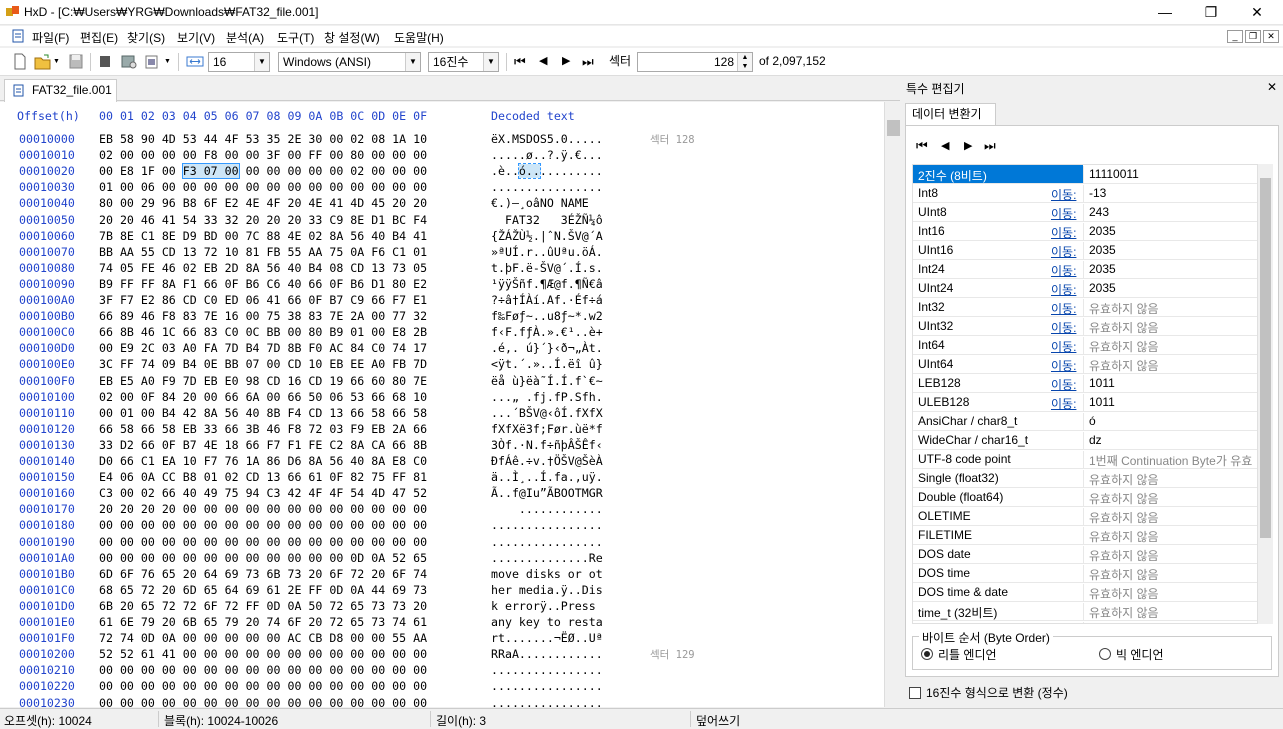 The width and height of the screenshot is (1283, 729). What do you see at coordinates (744, 62) in the screenshot?
I see `sector-spin-icon: ▲ ▼` at bounding box center [744, 62].